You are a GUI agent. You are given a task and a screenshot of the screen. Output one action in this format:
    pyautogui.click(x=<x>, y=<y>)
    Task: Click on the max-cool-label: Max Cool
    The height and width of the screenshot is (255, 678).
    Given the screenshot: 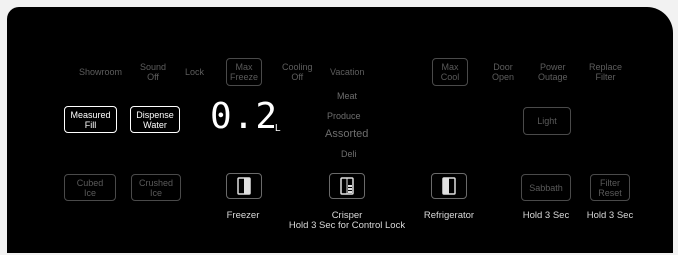 What is the action you would take?
    pyautogui.click(x=450, y=72)
    